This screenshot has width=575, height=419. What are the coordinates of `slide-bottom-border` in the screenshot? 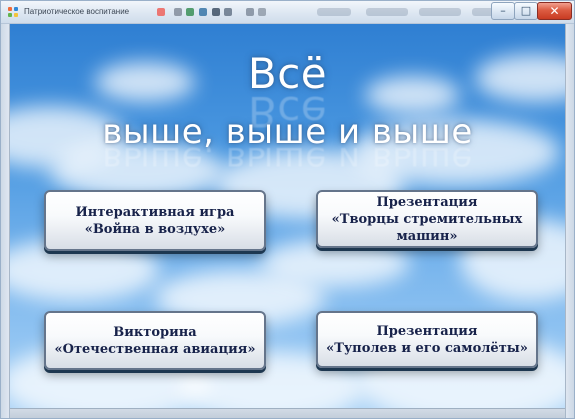 It's located at (287, 413).